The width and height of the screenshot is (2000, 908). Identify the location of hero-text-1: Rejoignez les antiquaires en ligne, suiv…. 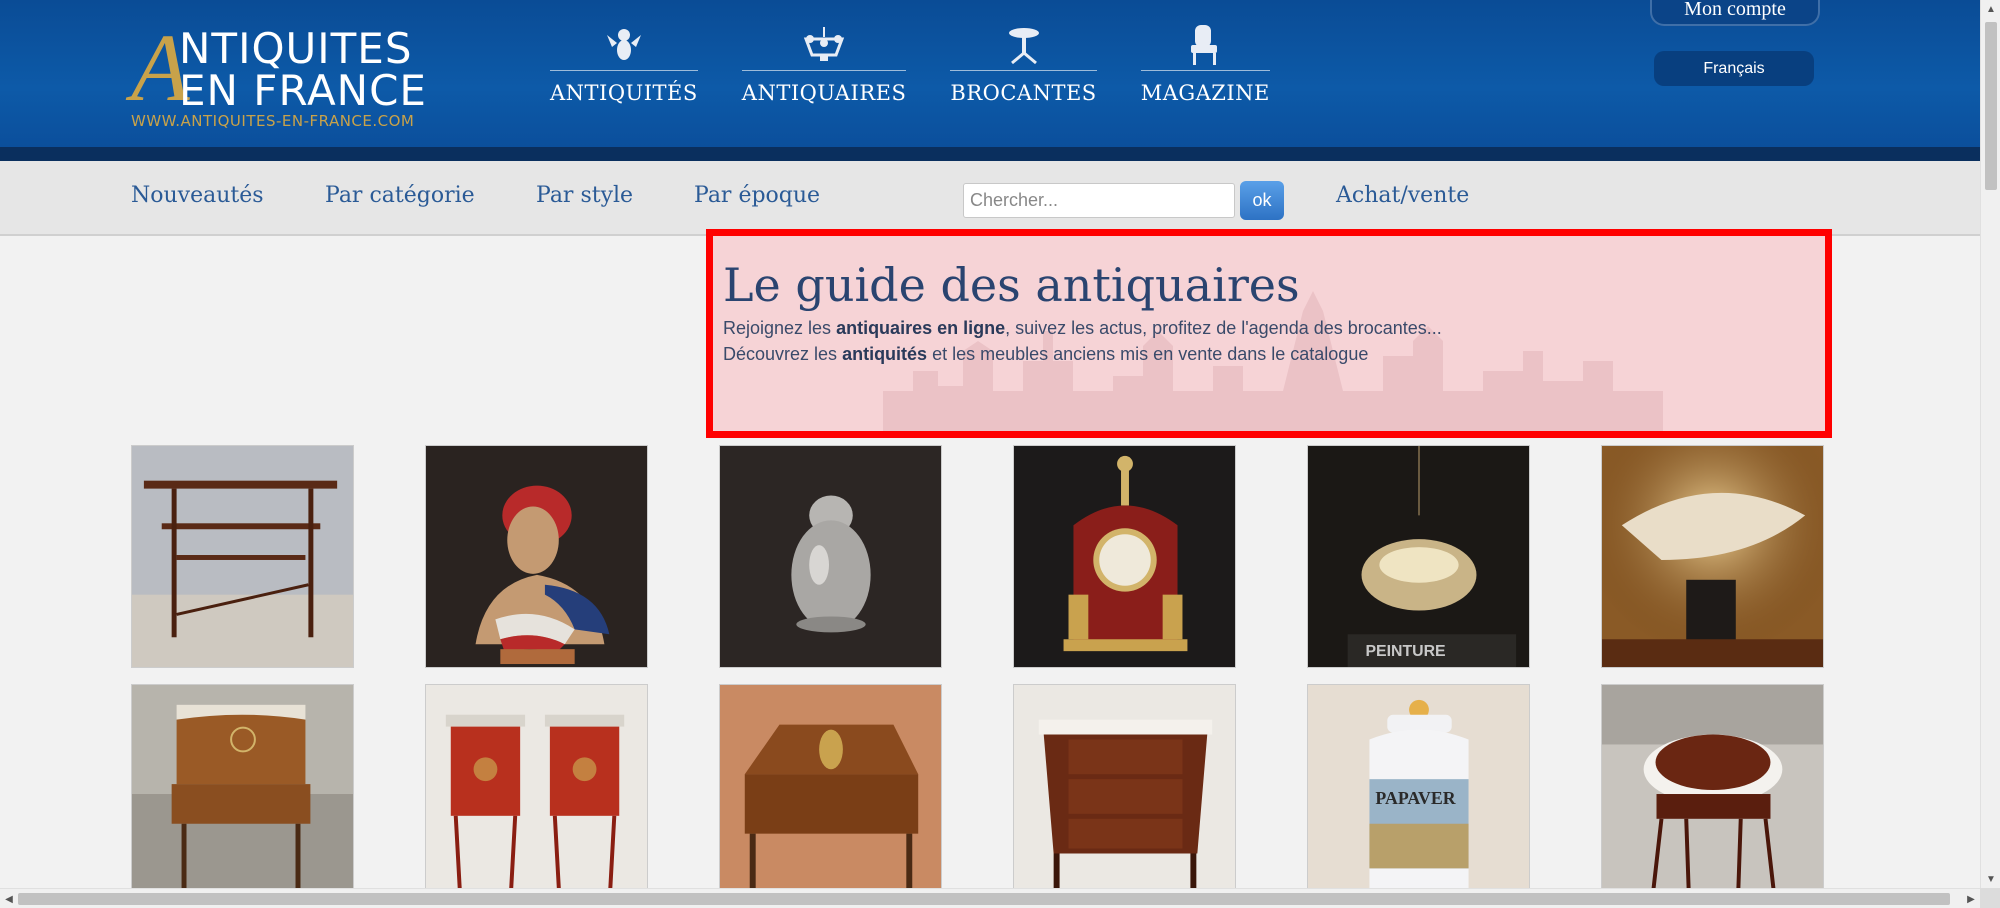
(1082, 328).